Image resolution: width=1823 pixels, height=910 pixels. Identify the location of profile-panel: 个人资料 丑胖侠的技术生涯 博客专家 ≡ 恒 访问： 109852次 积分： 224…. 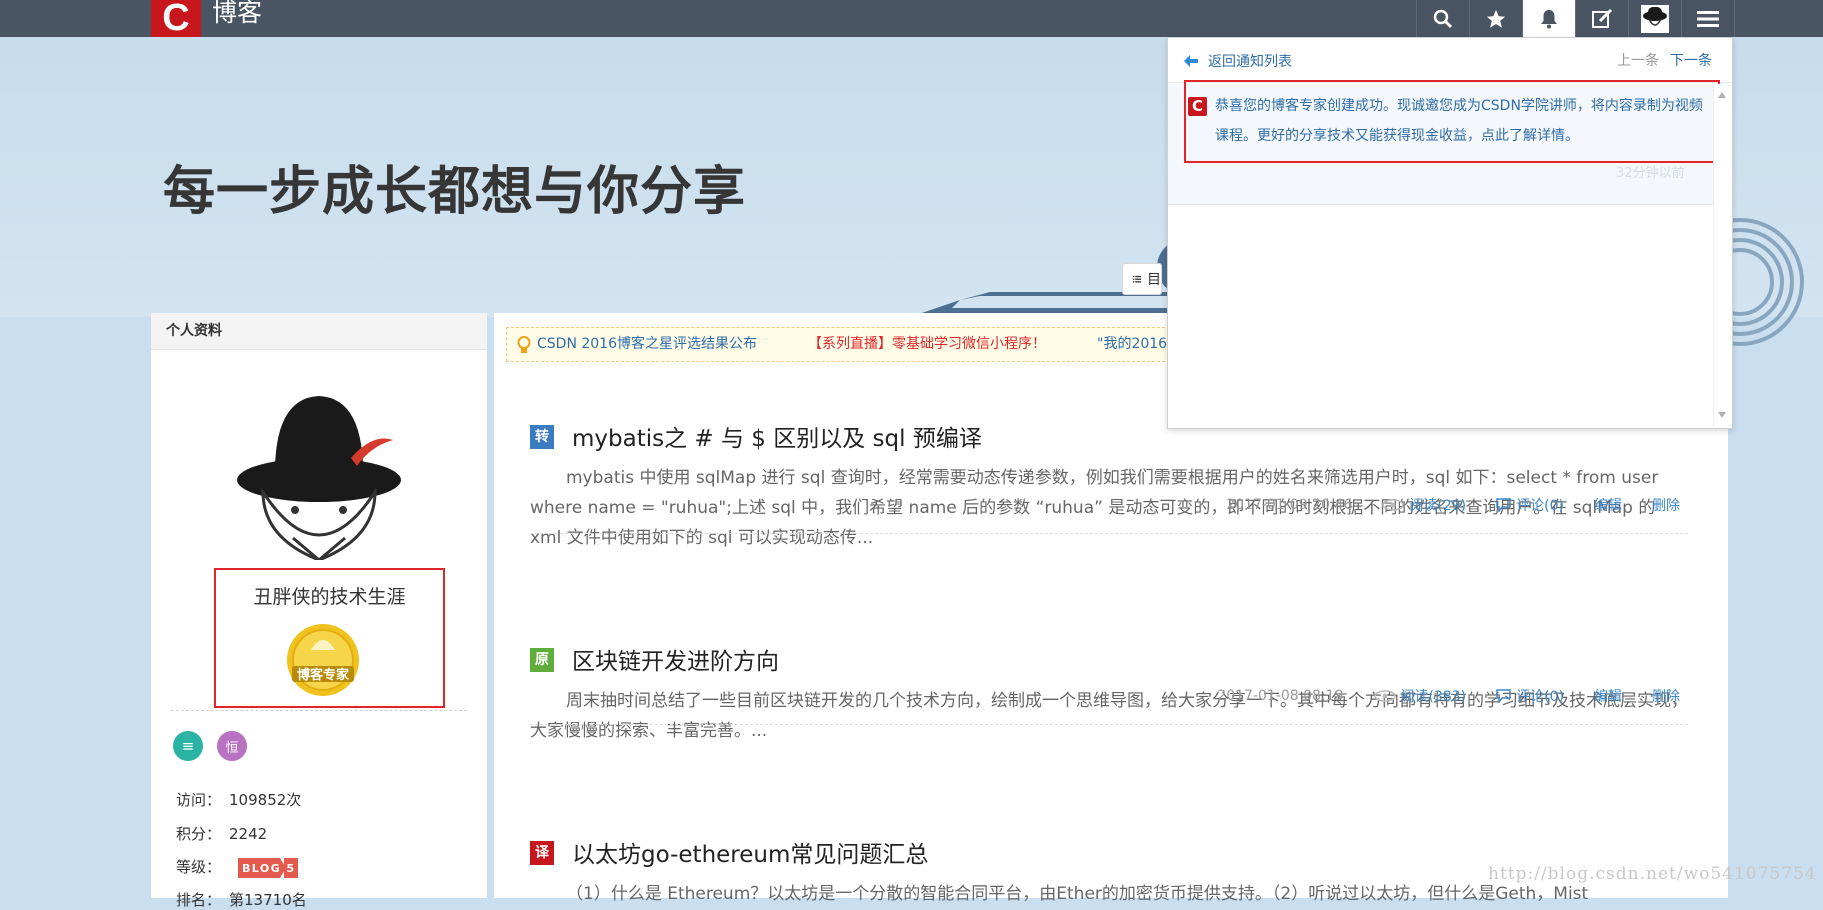
(319, 611).